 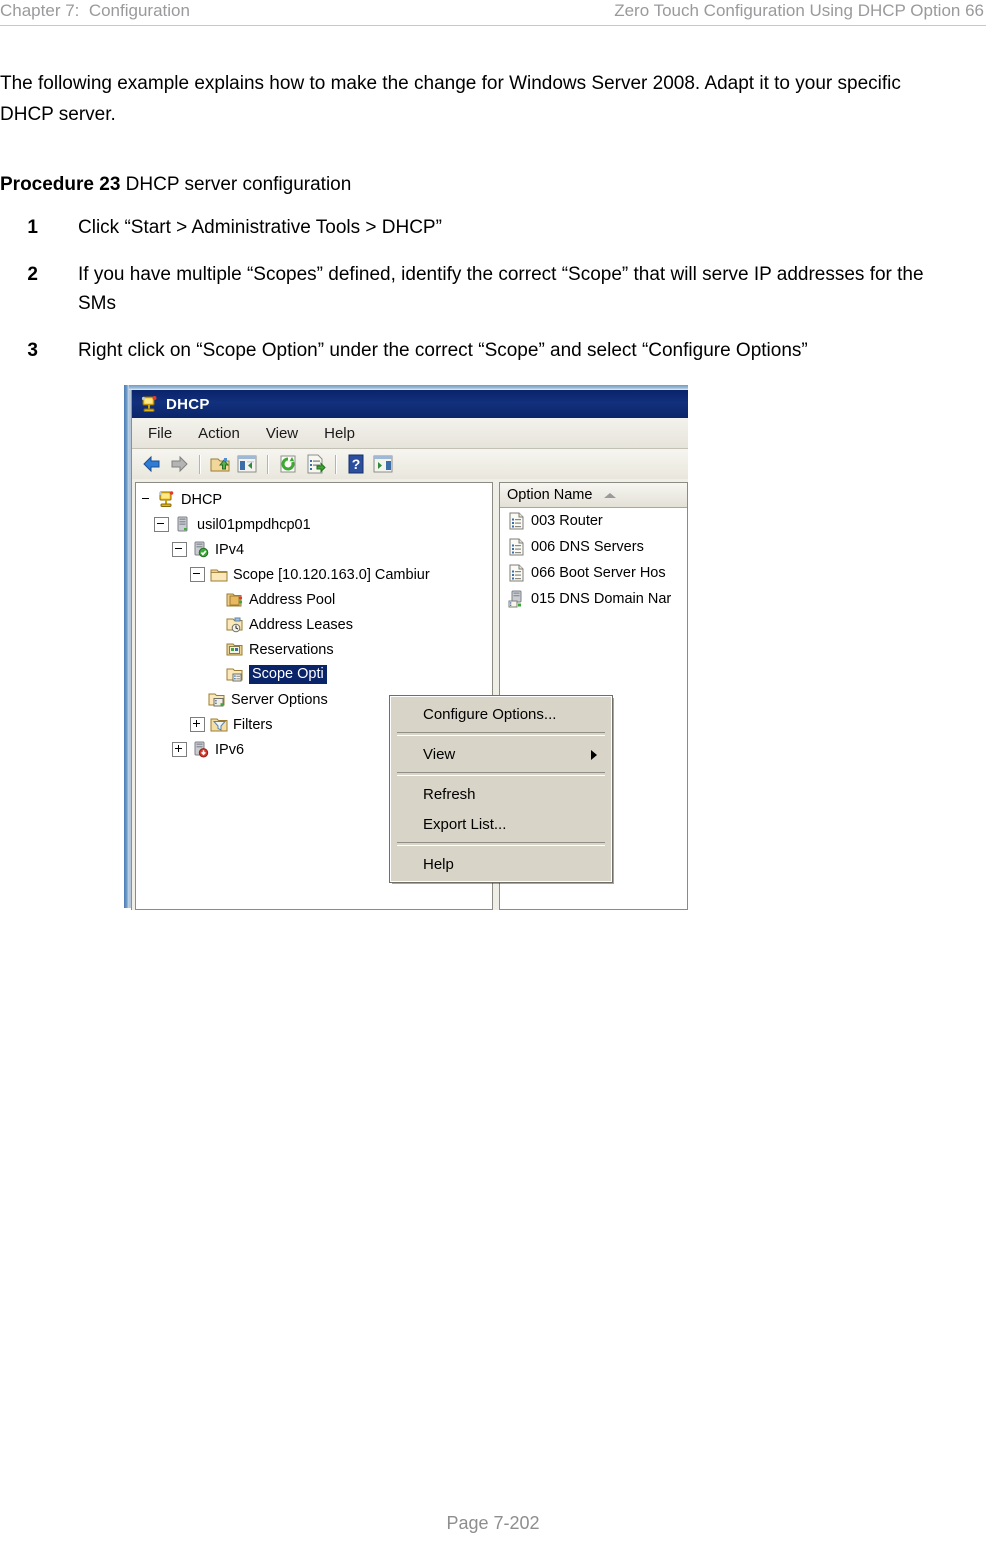 I want to click on table-row: 006 DNS Servers, so click(x=593, y=547).